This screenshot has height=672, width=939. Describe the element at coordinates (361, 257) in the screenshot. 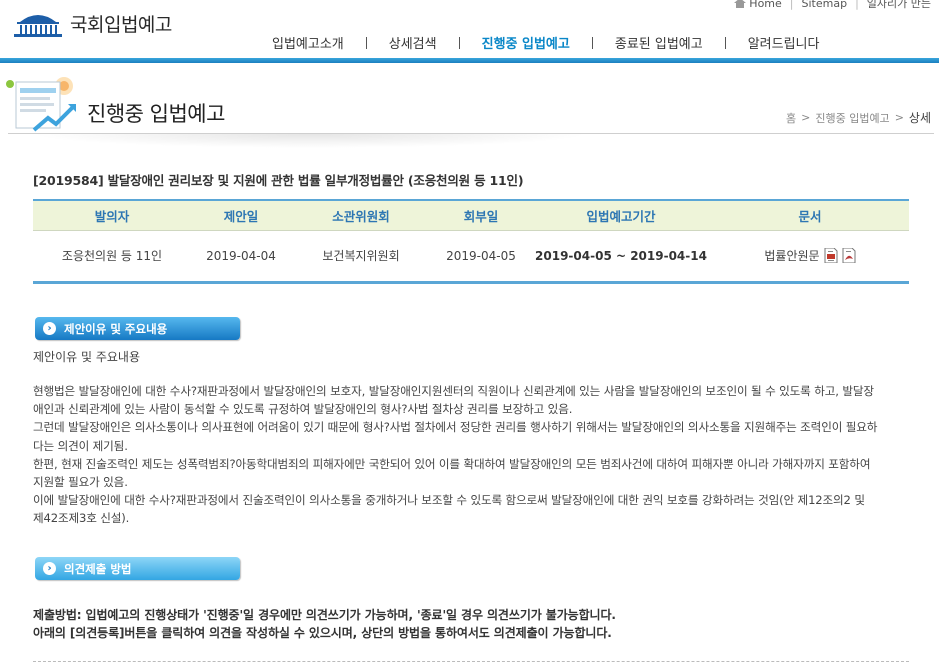

I see `cell-committee: 보건복지위원회` at that location.